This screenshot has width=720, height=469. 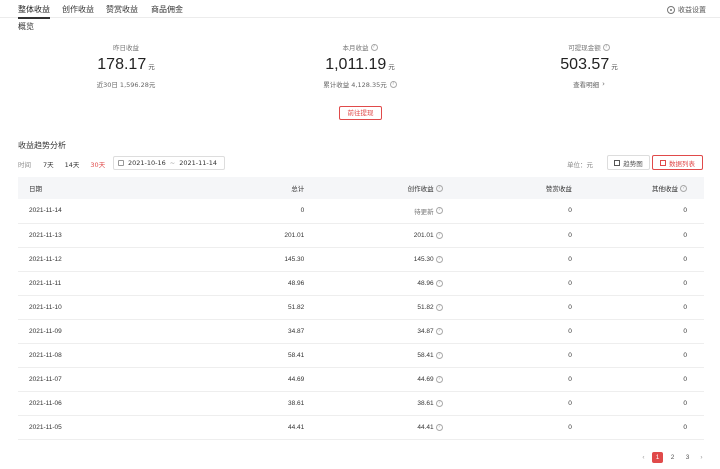 What do you see at coordinates (423, 235) in the screenshot?
I see `cell-creation-value: 201.01` at bounding box center [423, 235].